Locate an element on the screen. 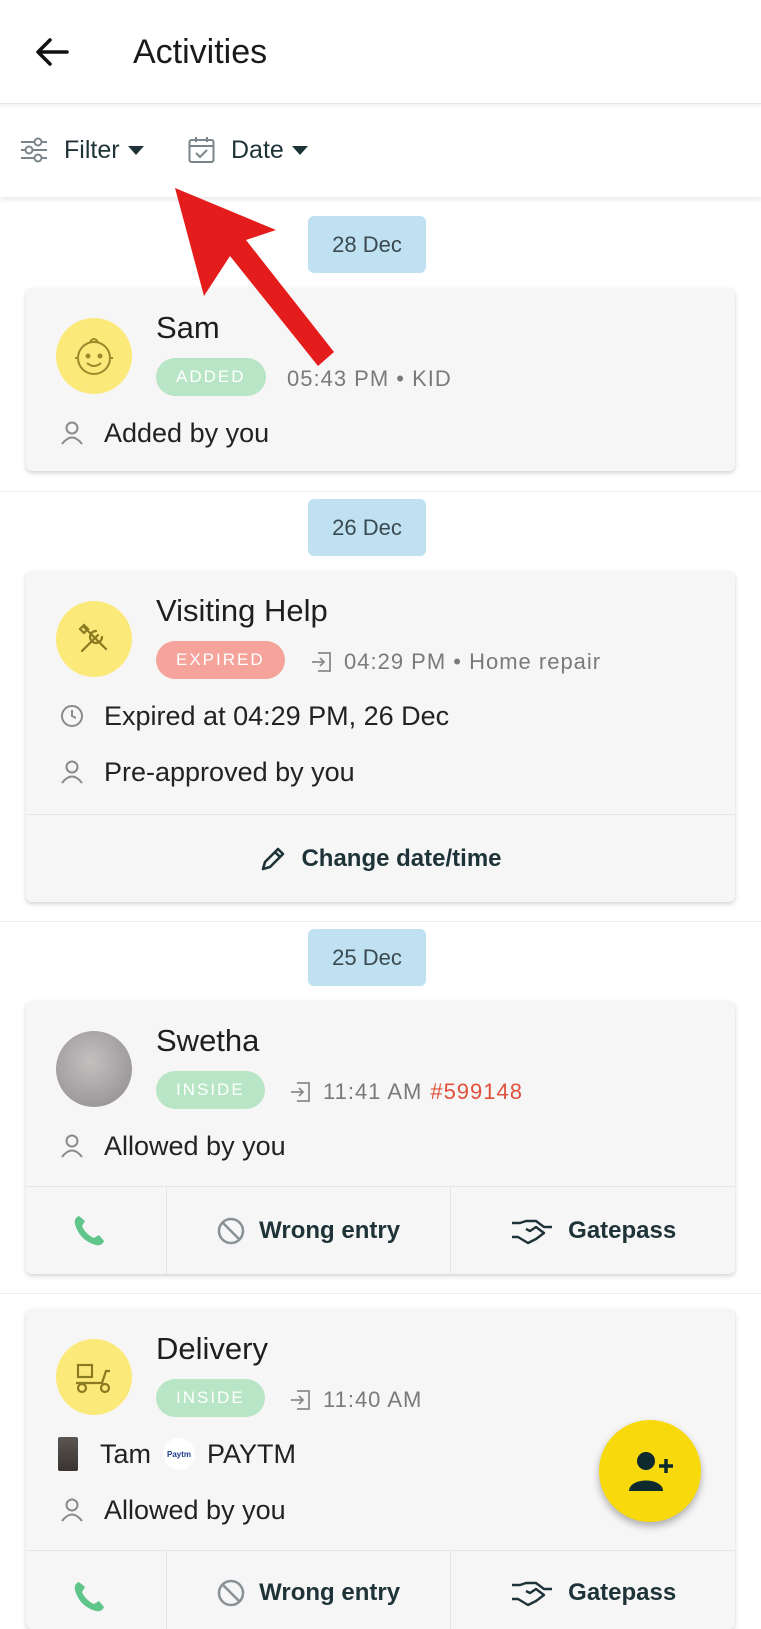 This screenshot has width=761, height=1629. date-dropdown: Date is located at coordinates (248, 150).